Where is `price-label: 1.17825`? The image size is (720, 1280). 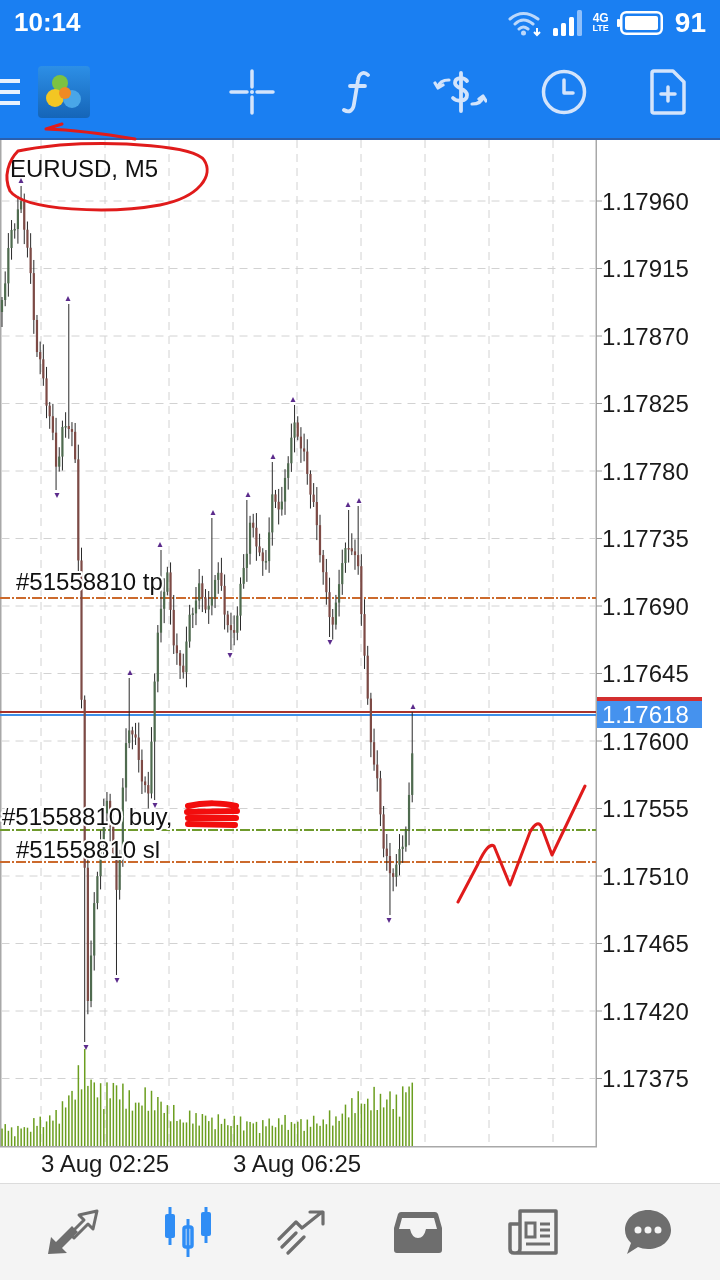
price-label: 1.17825 is located at coordinates (645, 403).